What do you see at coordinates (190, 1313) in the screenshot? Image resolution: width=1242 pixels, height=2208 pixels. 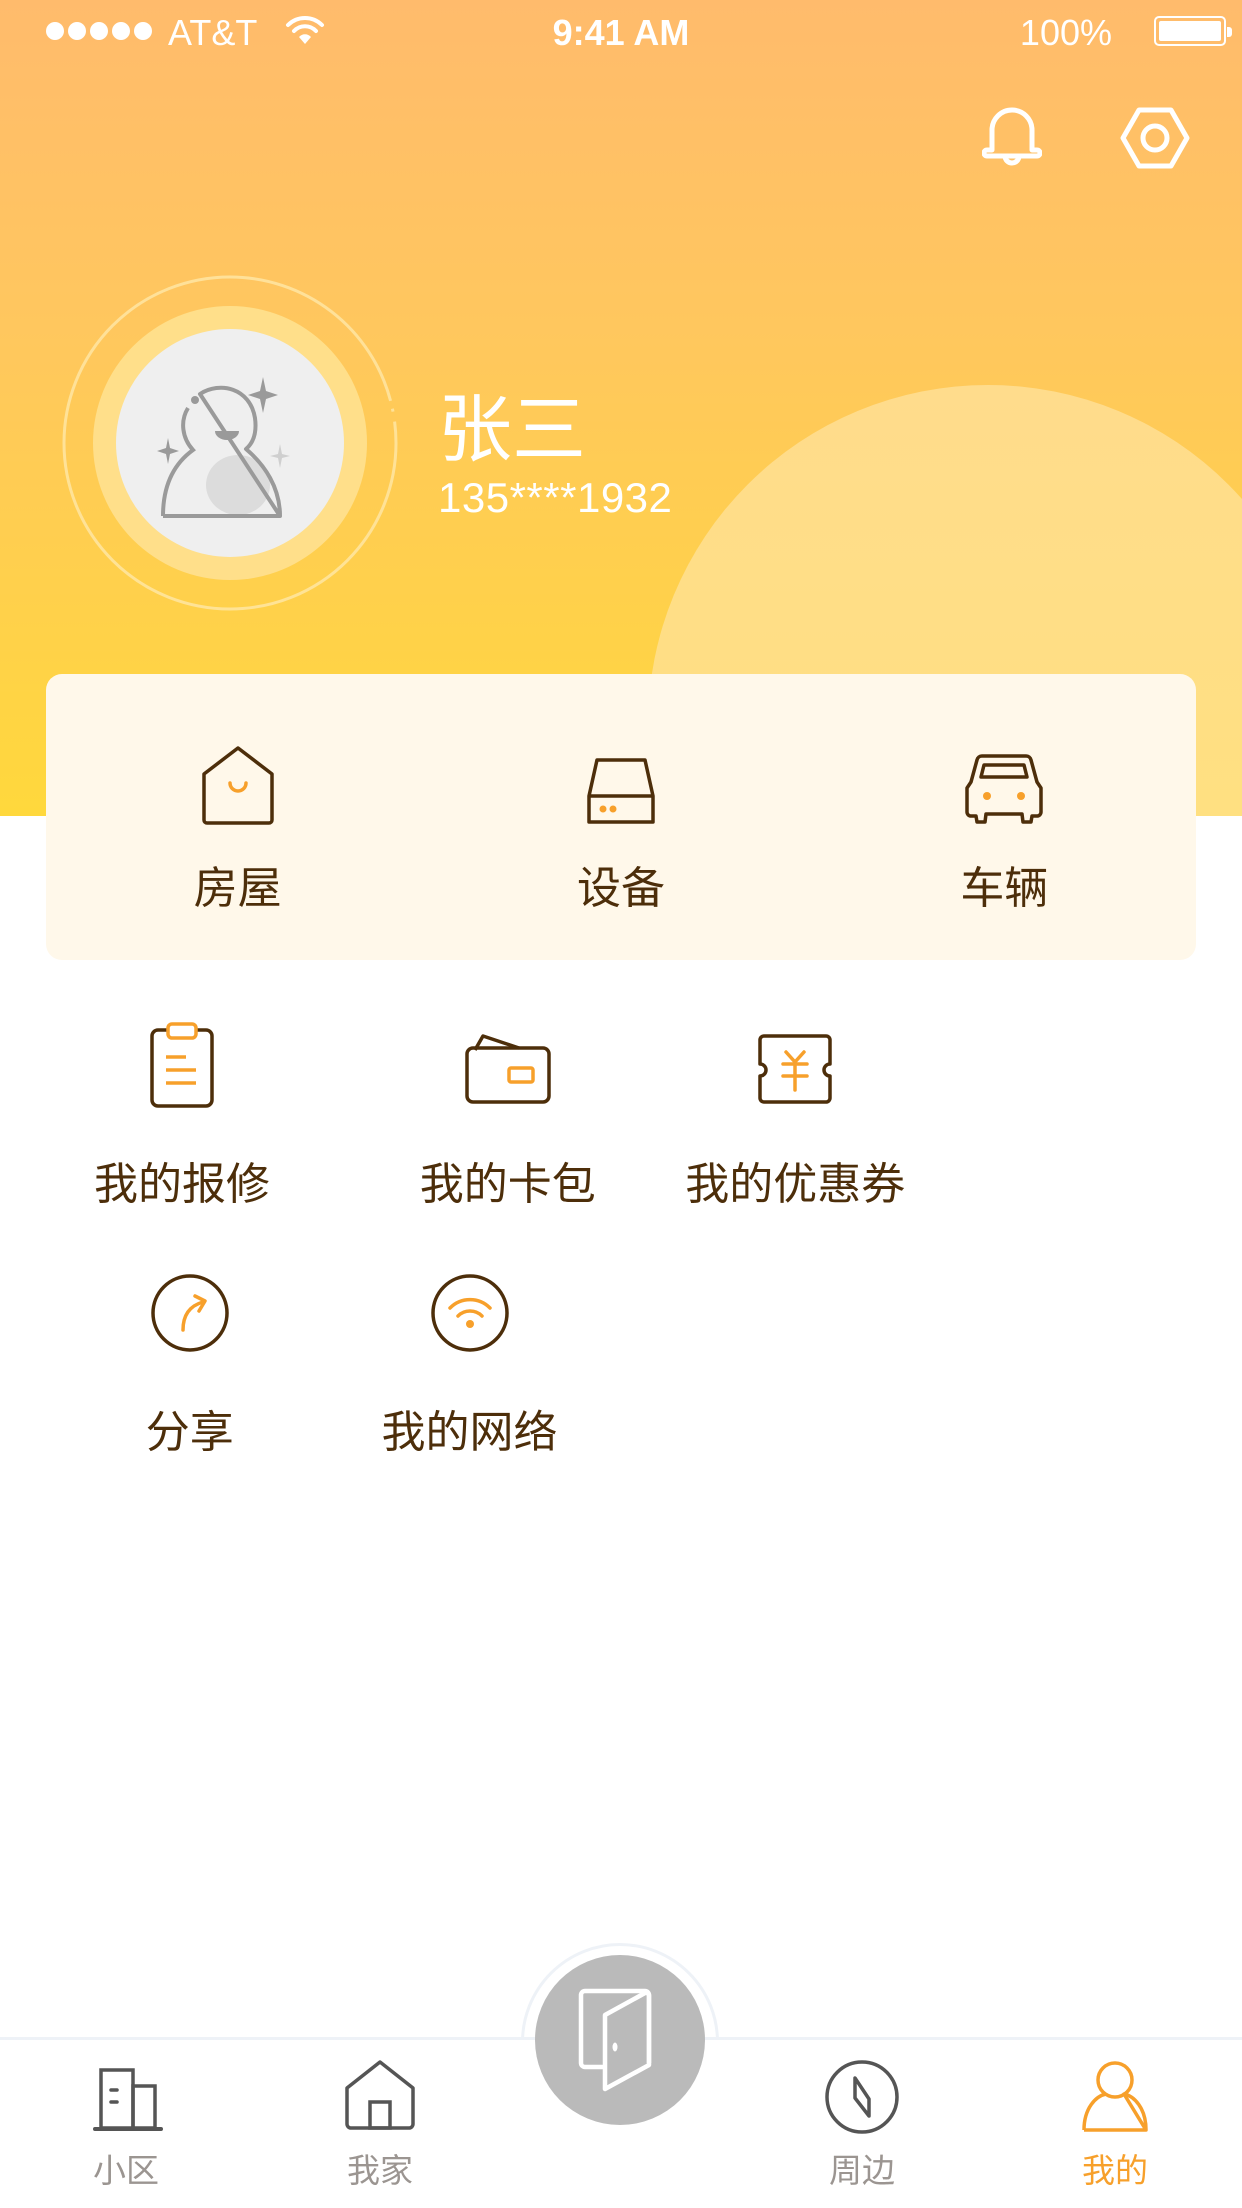 I see `share-icon` at bounding box center [190, 1313].